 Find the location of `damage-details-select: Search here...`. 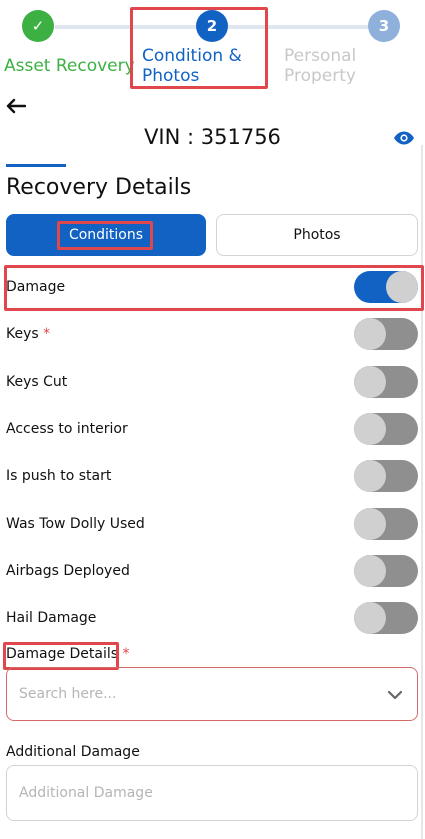

damage-details-select: Search here... is located at coordinates (212, 694).